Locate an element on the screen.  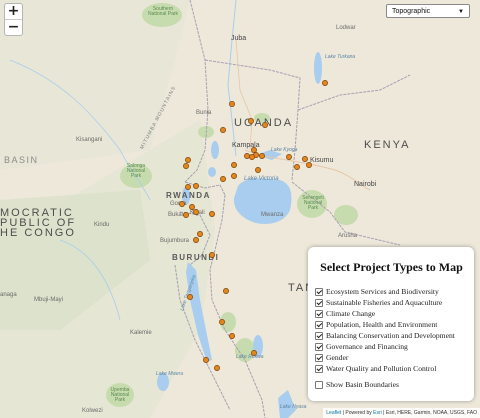
basin-boundaries-checkbox is located at coordinates (319, 384).